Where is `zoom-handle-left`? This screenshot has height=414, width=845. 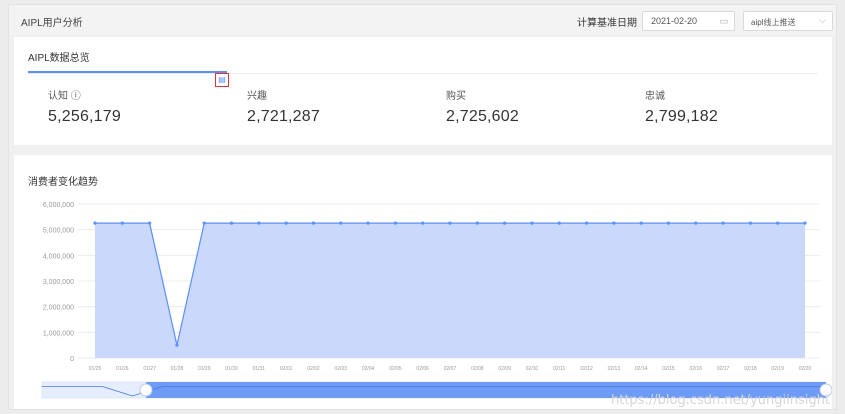 zoom-handle-left is located at coordinates (146, 390).